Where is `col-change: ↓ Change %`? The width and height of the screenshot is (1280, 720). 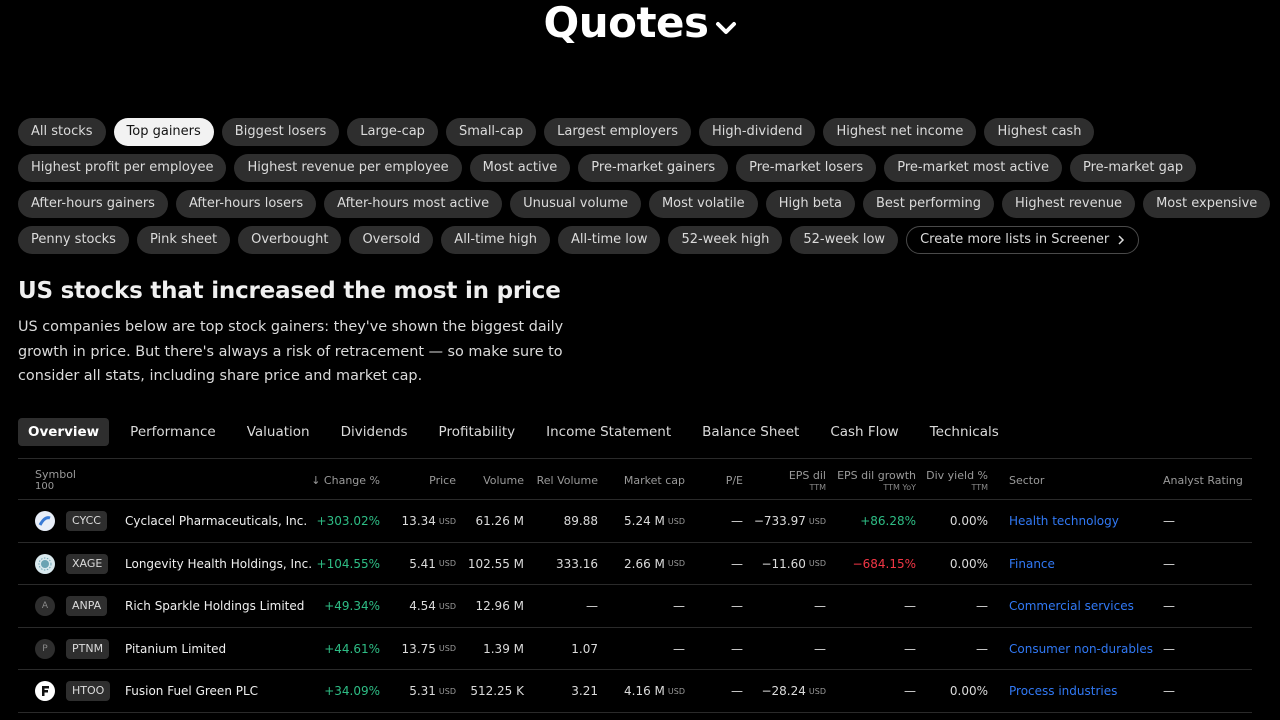 col-change: ↓ Change % is located at coordinates (345, 480).